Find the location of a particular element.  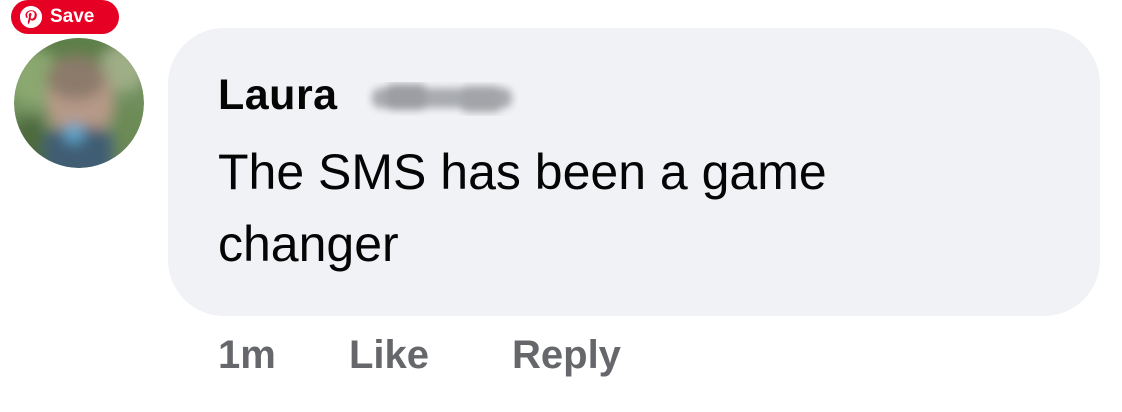

avatar is located at coordinates (79, 103).